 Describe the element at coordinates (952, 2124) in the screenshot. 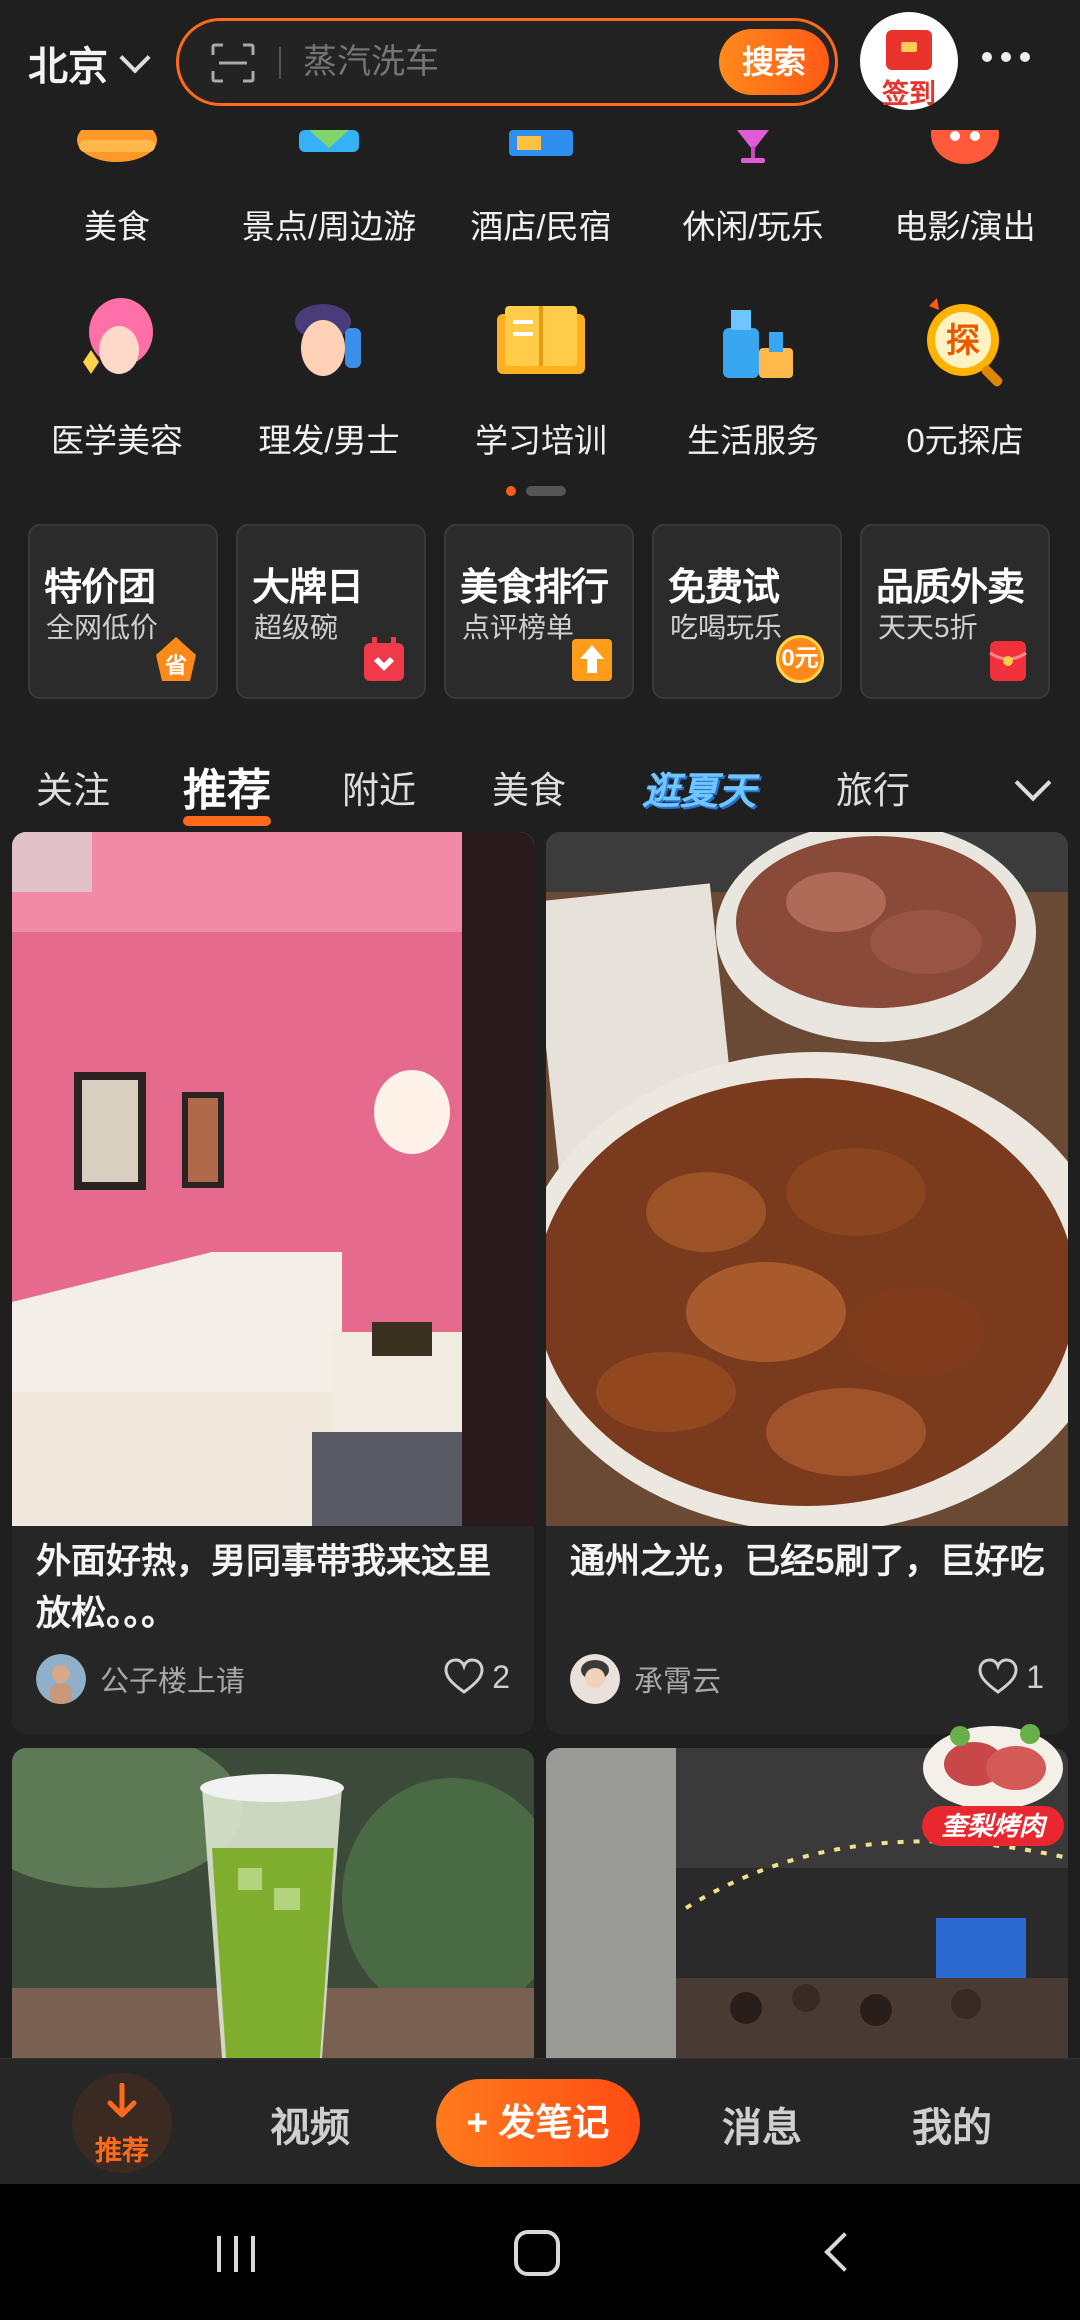

I see `nav-me: 我的` at that location.